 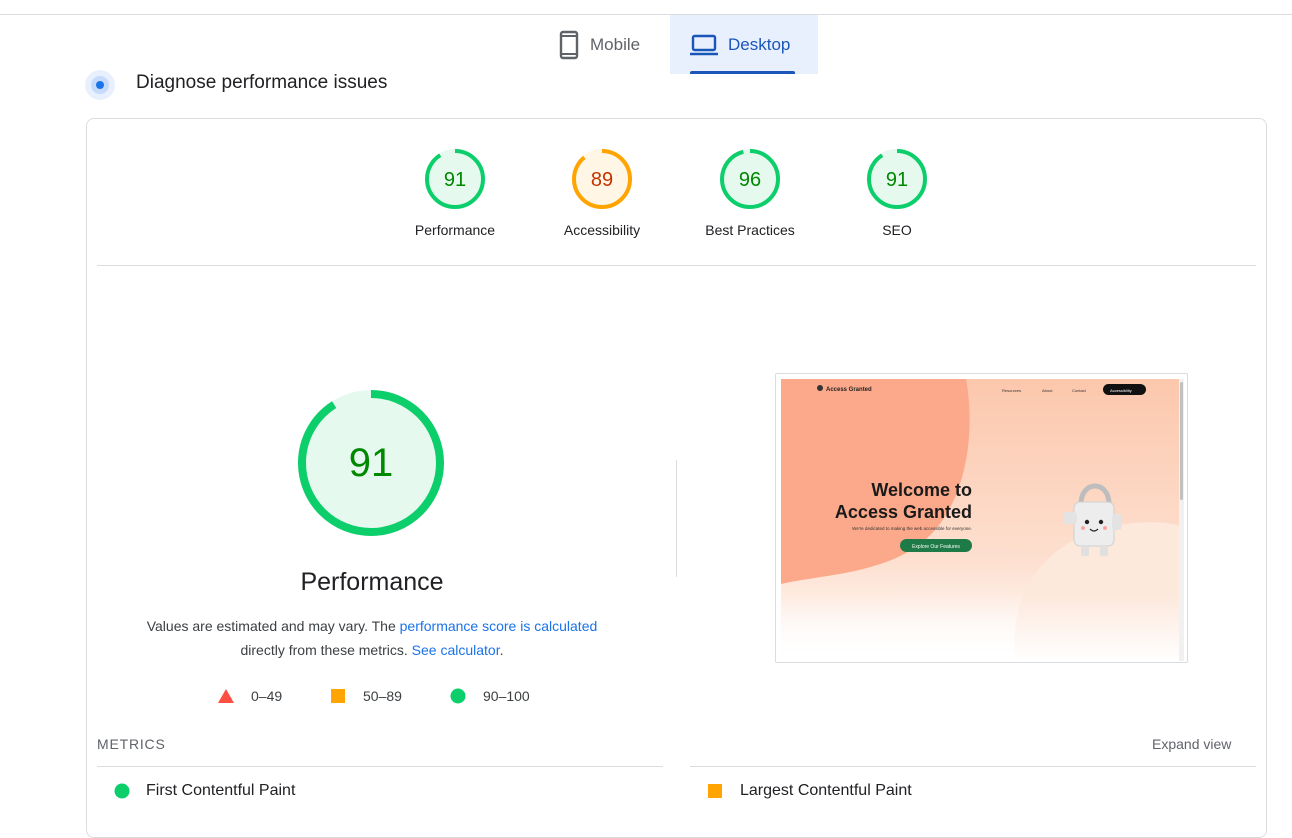 I want to click on legend-fail-range: 0–49, so click(x=267, y=696).